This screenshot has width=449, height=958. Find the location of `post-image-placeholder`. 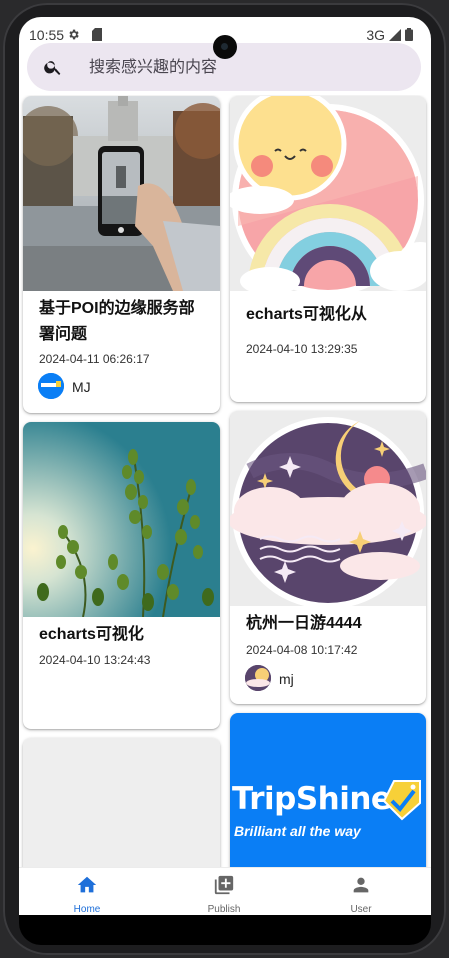

post-image-placeholder is located at coordinates (121, 802).